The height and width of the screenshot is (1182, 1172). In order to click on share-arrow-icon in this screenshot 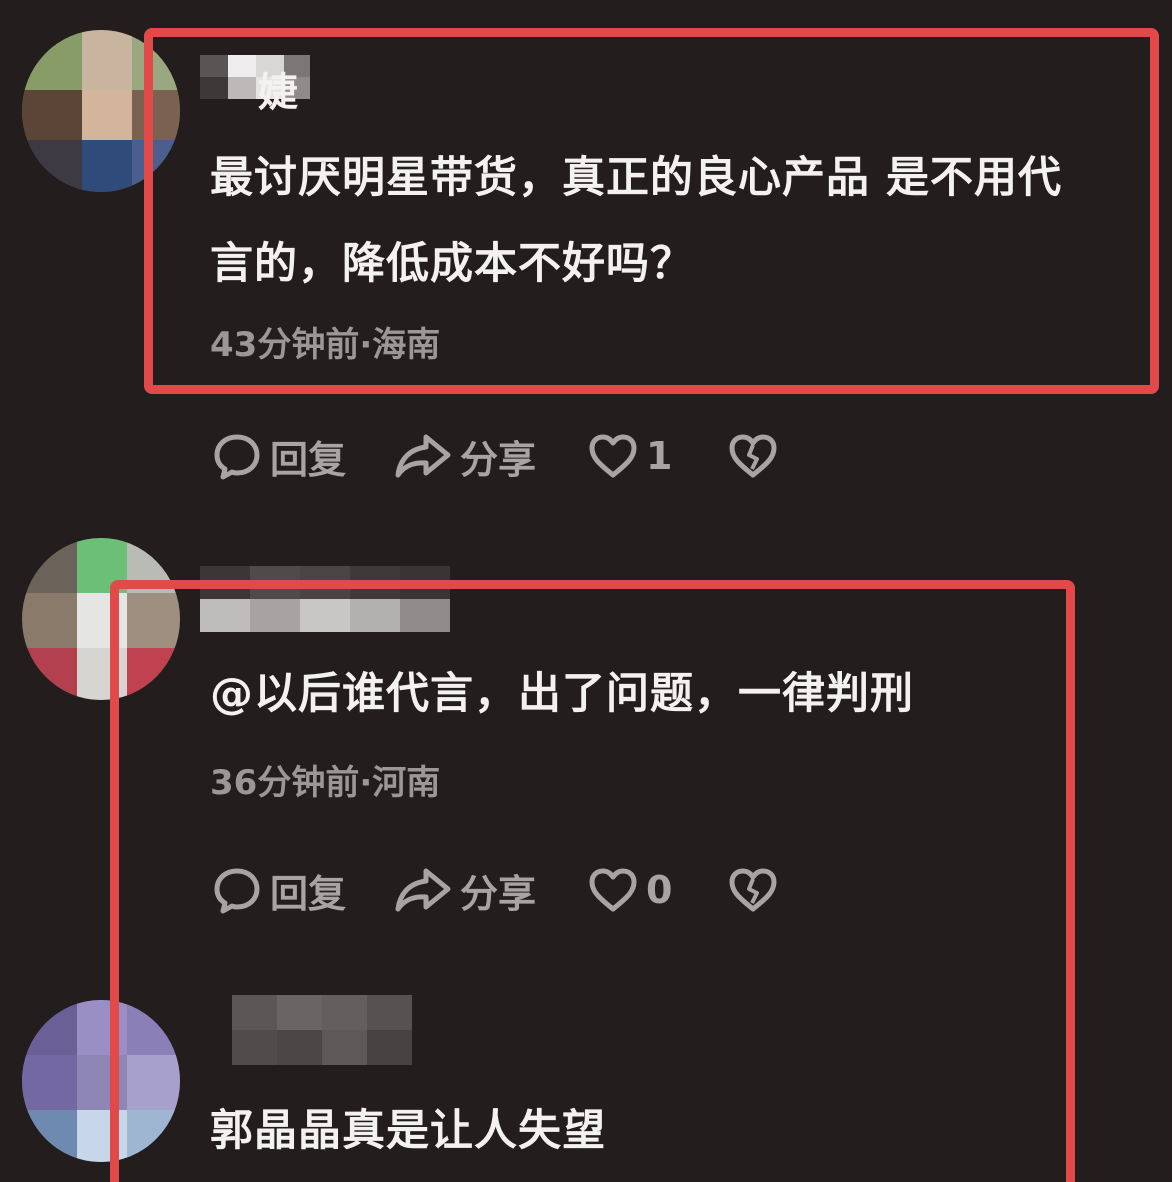, I will do `click(423, 456)`.